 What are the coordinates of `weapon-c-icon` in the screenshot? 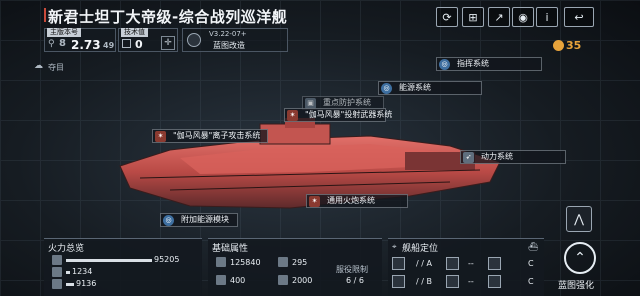 It's located at (57, 284).